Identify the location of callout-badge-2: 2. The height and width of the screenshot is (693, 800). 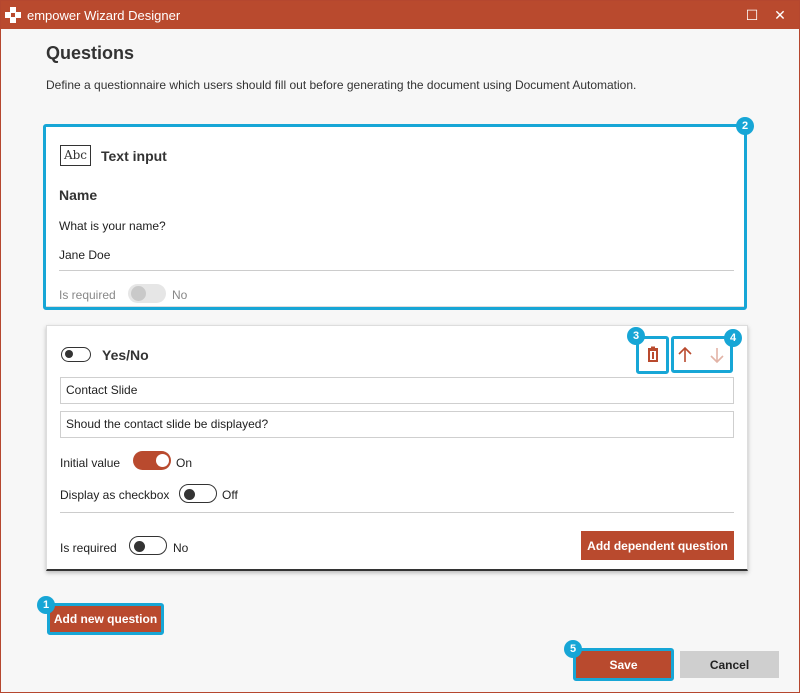
(745, 126).